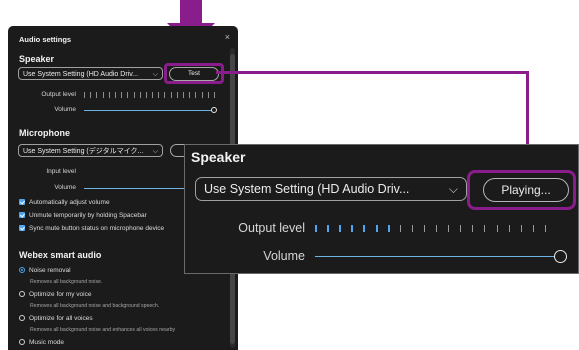 The height and width of the screenshot is (350, 579). What do you see at coordinates (214, 110) in the screenshot?
I see `speaker-volume-knob` at bounding box center [214, 110].